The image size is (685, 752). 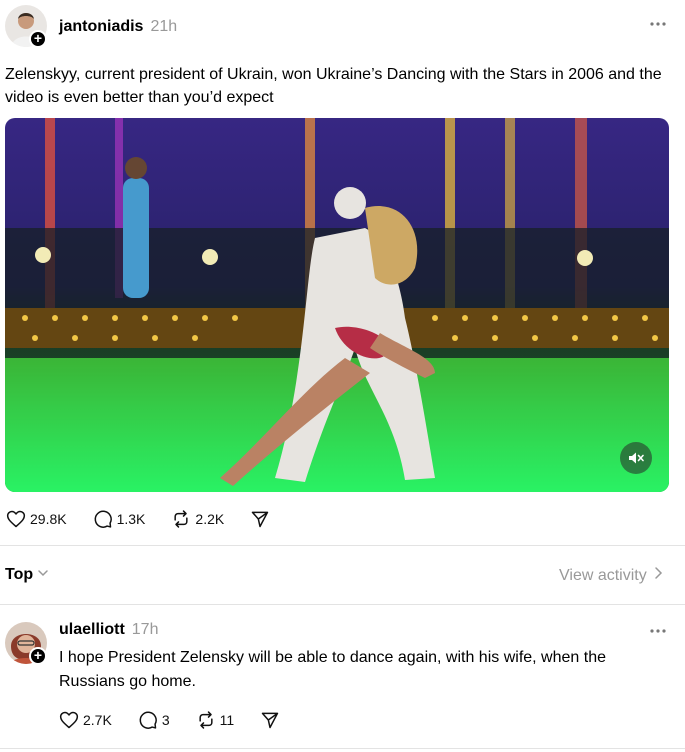 What do you see at coordinates (658, 575) in the screenshot?
I see `chevron-right-icon` at bounding box center [658, 575].